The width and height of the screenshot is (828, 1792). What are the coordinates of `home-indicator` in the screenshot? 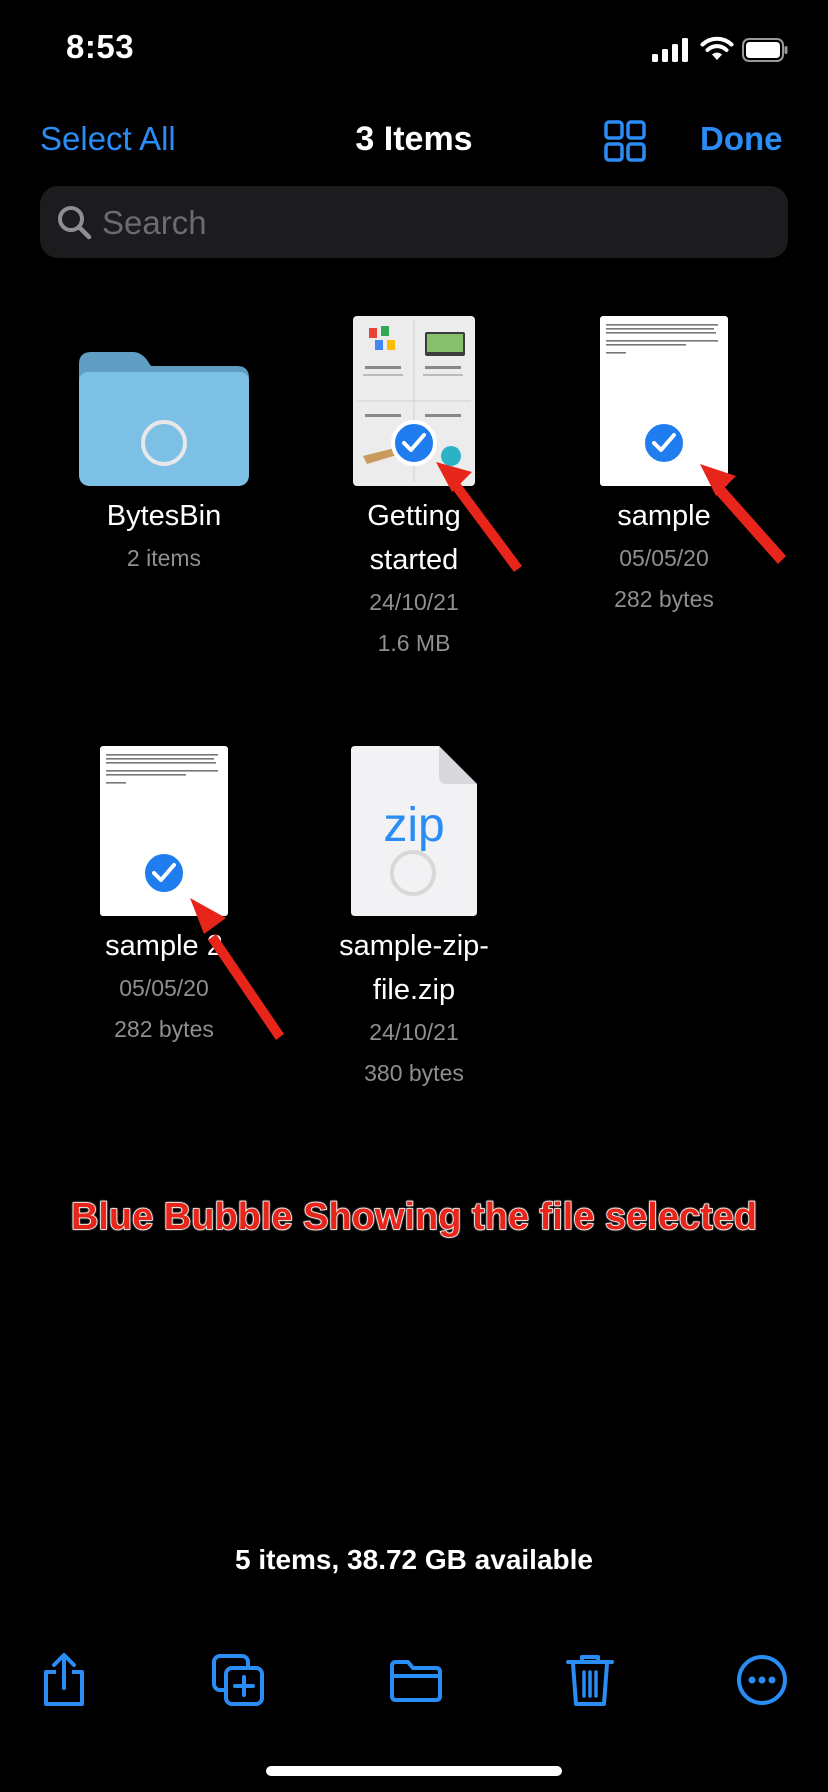 It's located at (414, 1771).